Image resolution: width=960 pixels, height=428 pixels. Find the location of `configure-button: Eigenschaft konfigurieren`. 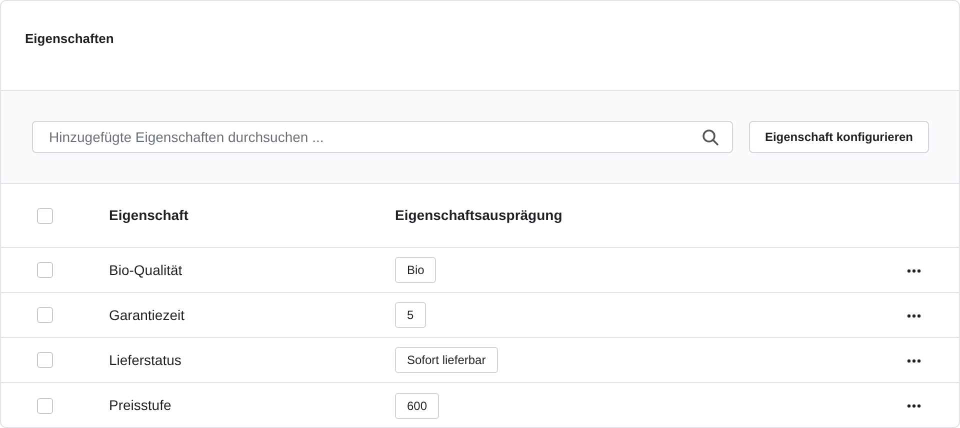

configure-button: Eigenschaft konfigurieren is located at coordinates (838, 137).